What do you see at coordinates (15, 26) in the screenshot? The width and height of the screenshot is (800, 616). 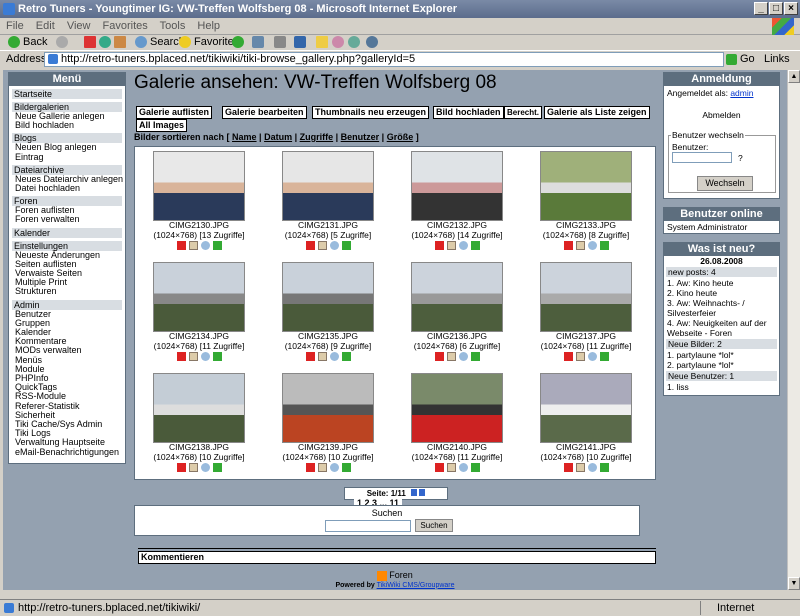 I see `menu-file: File` at bounding box center [15, 26].